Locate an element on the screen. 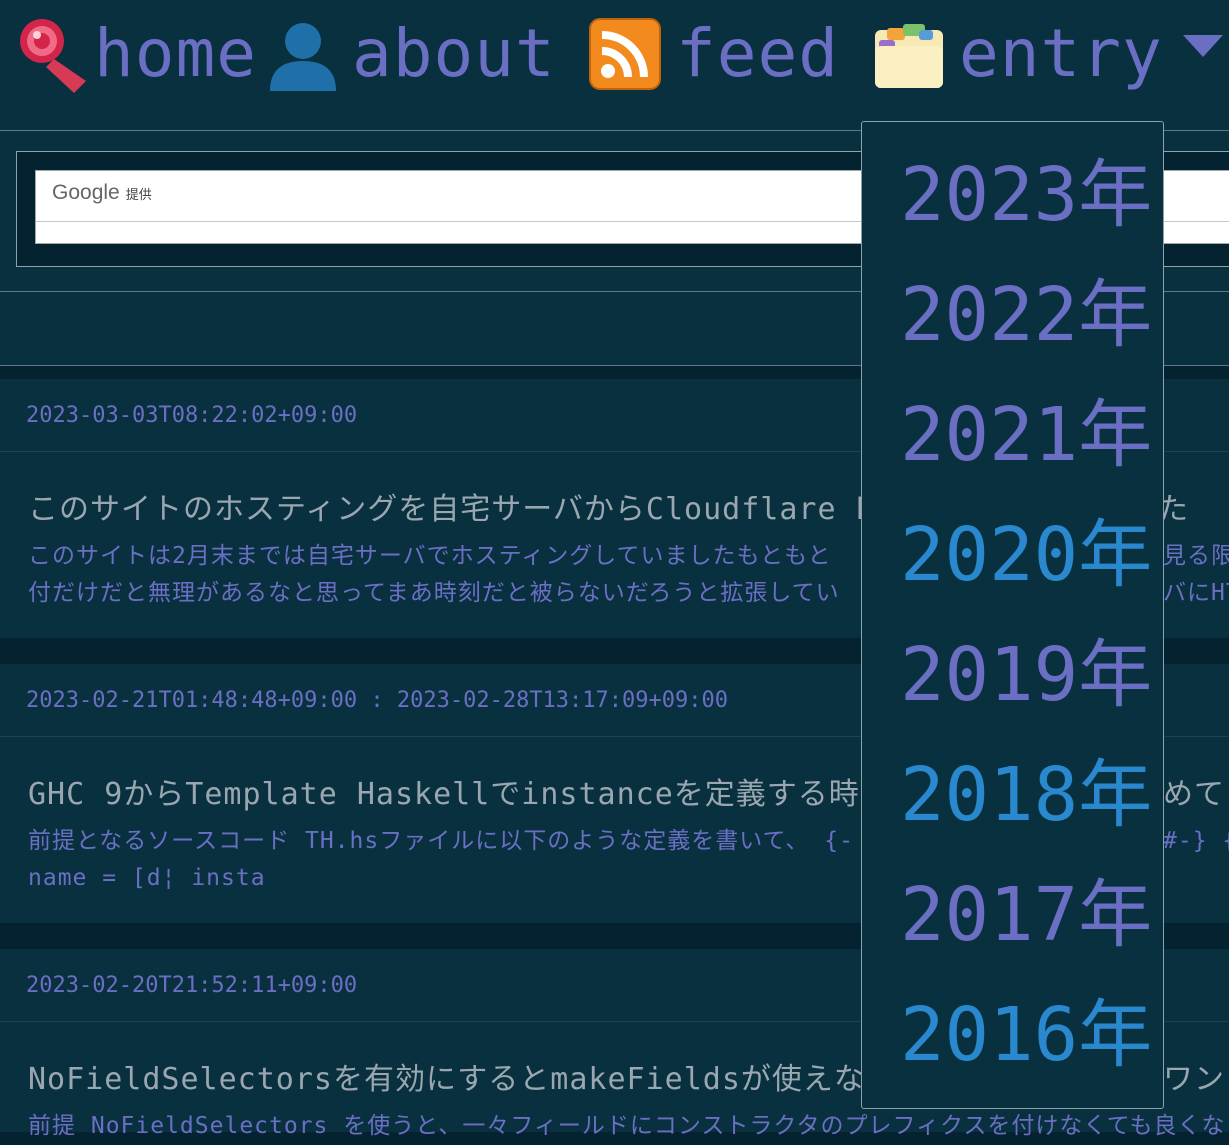  dropdown-year-2017: 2017年 is located at coordinates (1026, 915).